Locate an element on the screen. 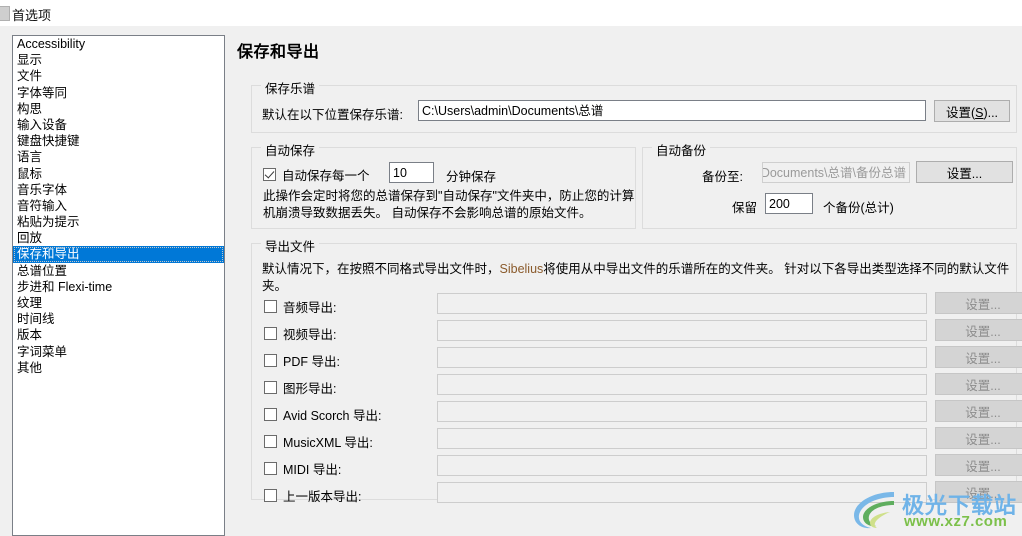 The width and height of the screenshot is (1022, 536). export-row-3: 图形导出: is located at coordinates (300, 387).